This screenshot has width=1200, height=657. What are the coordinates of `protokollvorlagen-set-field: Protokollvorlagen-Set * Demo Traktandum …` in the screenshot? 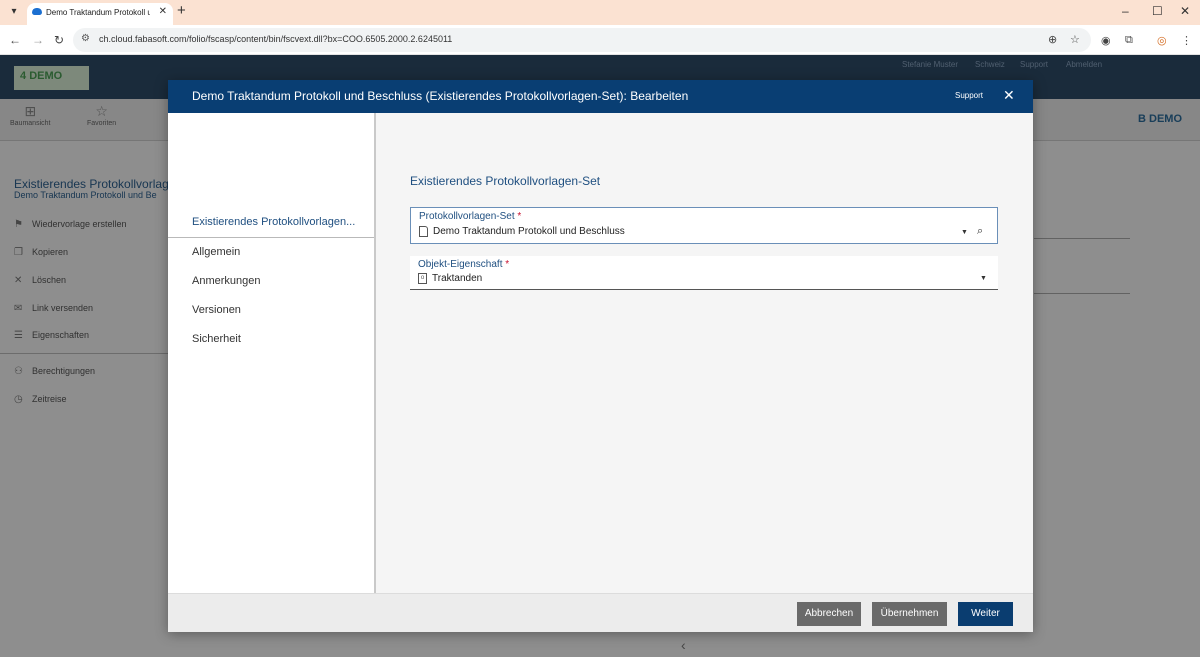 It's located at (704, 225).